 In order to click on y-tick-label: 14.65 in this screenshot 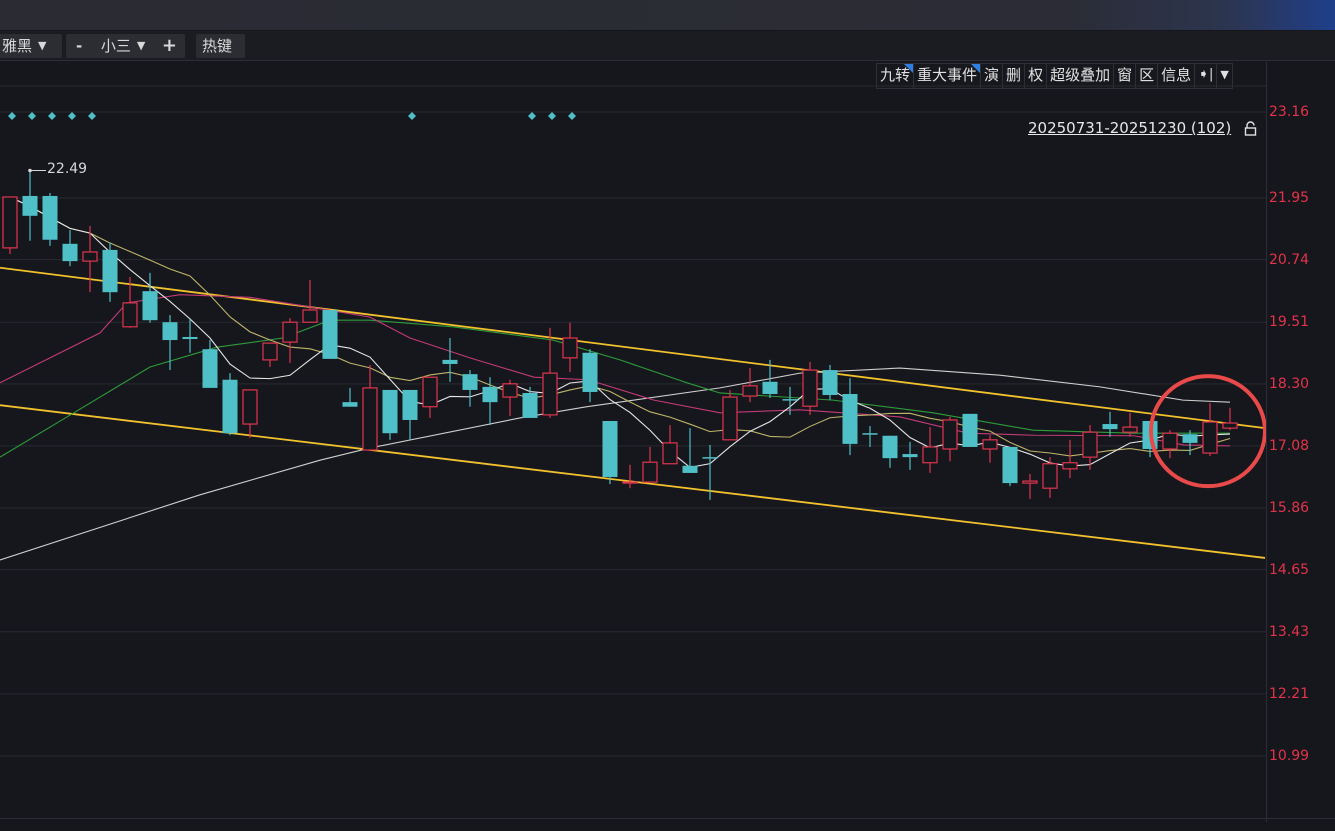, I will do `click(1289, 569)`.